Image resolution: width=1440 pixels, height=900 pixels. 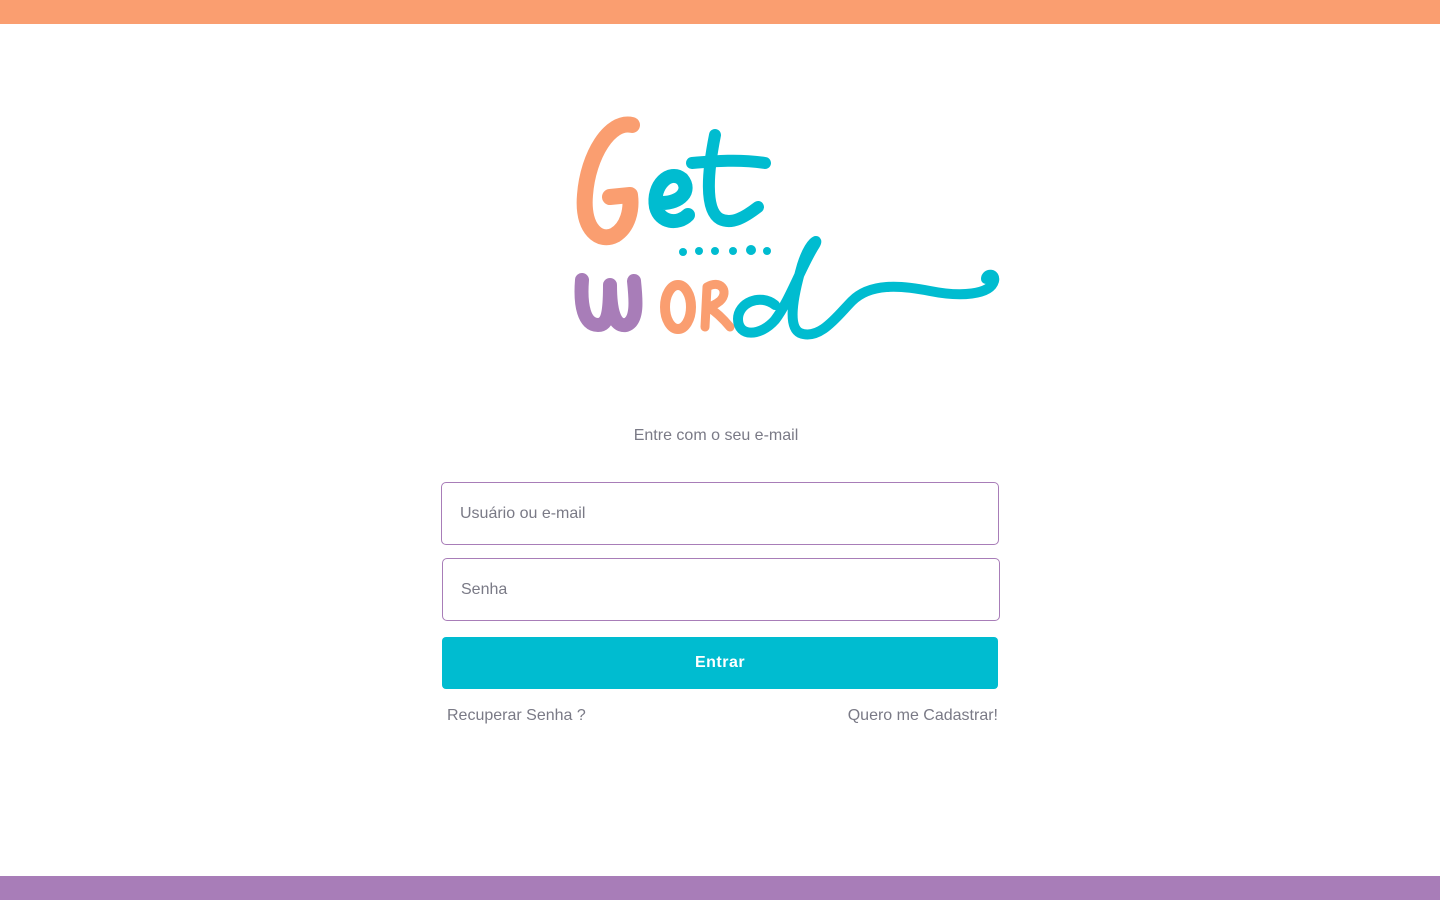 I want to click on getword-logo, so click(x=790, y=232).